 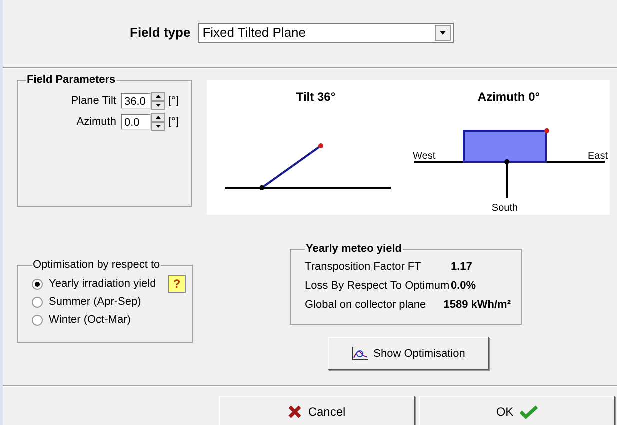 I want to click on radio-option: Winter (Oct-Mar), so click(x=81, y=320).